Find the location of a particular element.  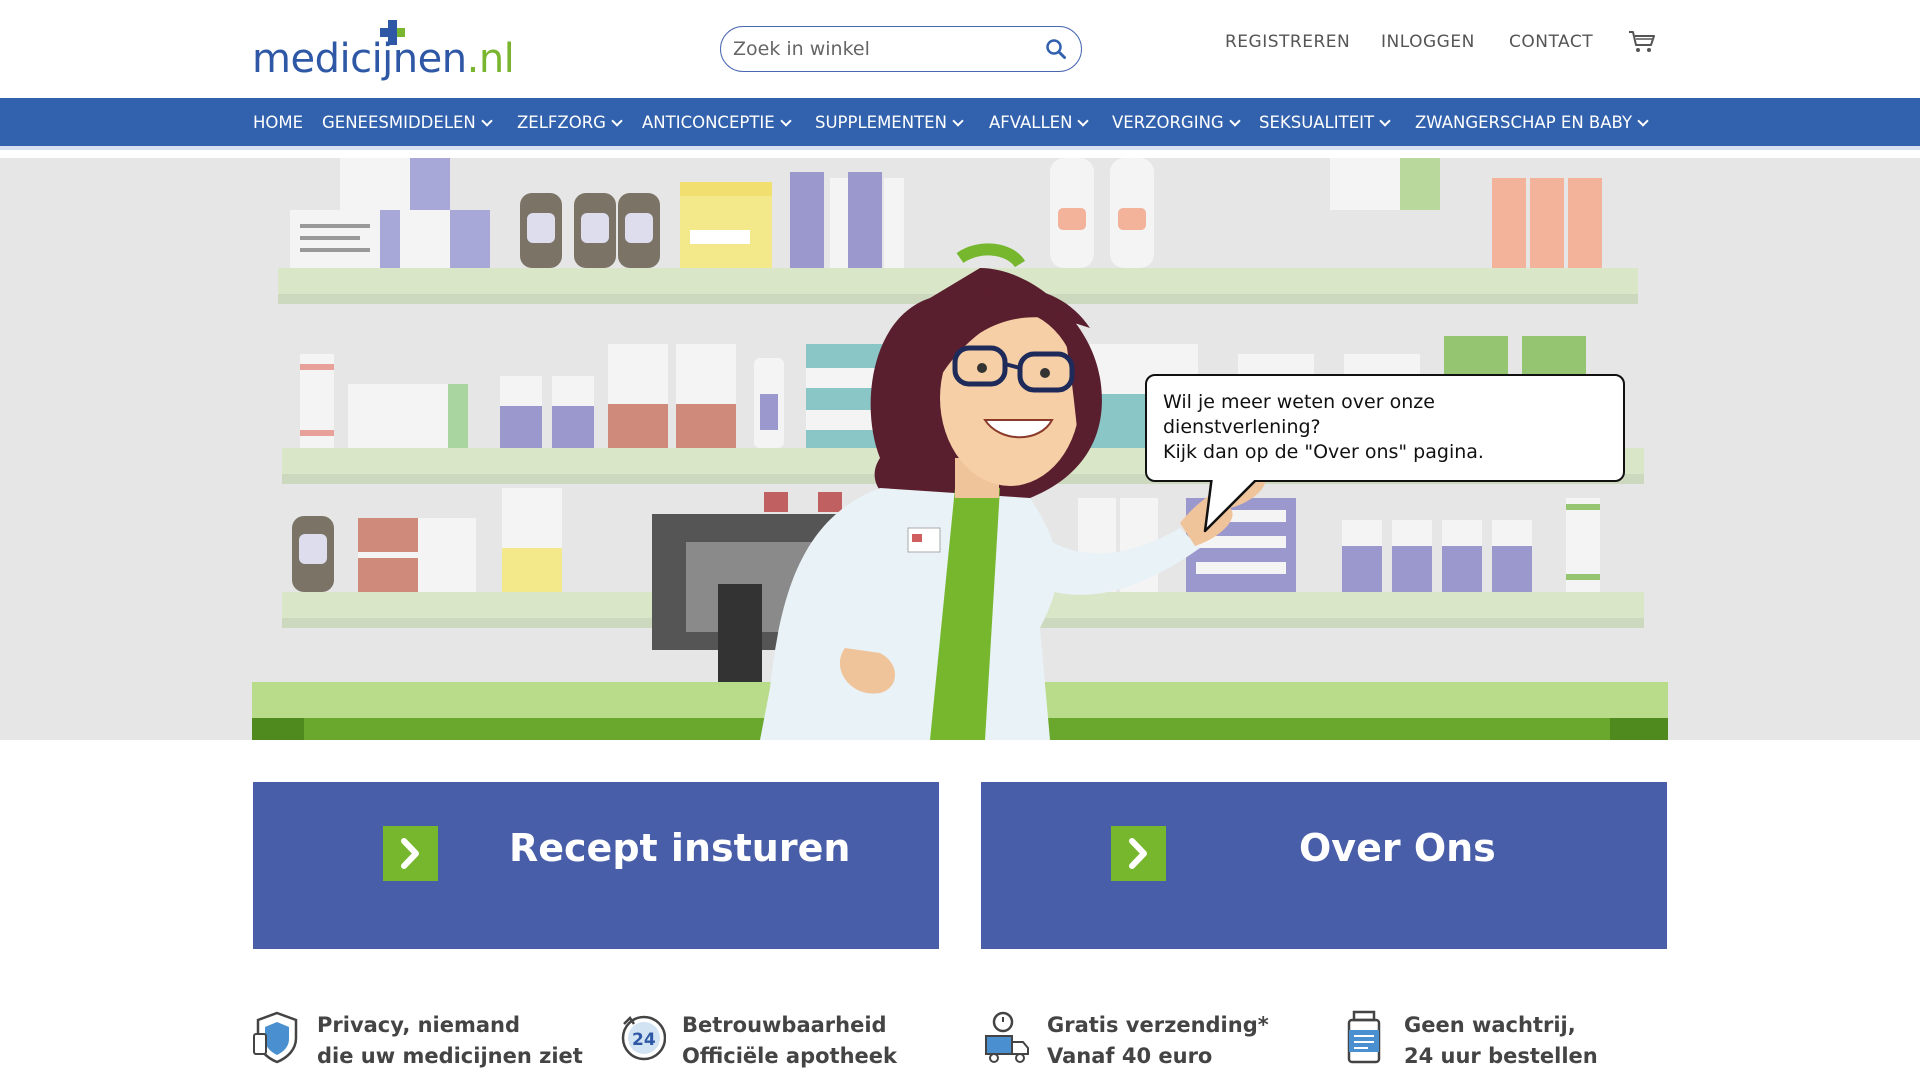

pill-bottle-icon is located at coordinates (1364, 1037).